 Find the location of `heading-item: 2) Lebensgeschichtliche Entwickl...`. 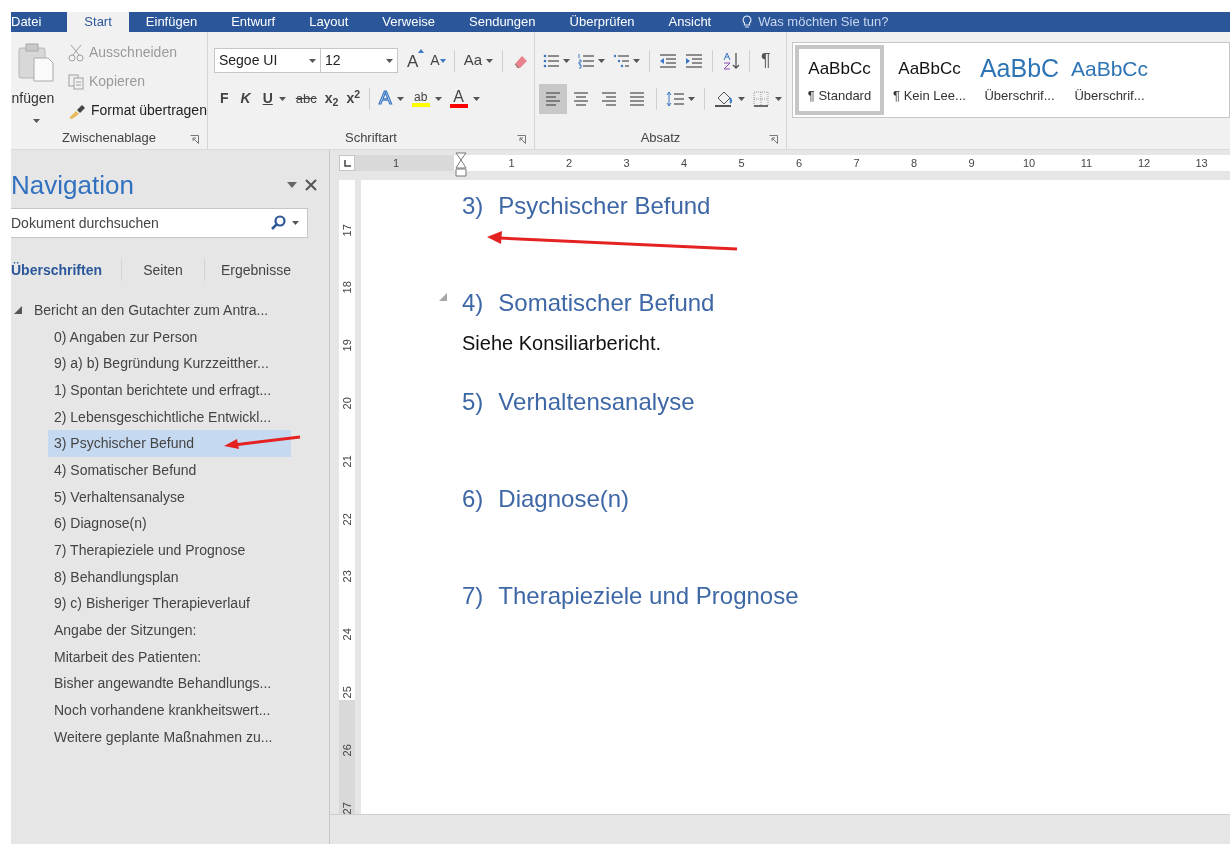

heading-item: 2) Lebensgeschichtliche Entwickl... is located at coordinates (169, 417).